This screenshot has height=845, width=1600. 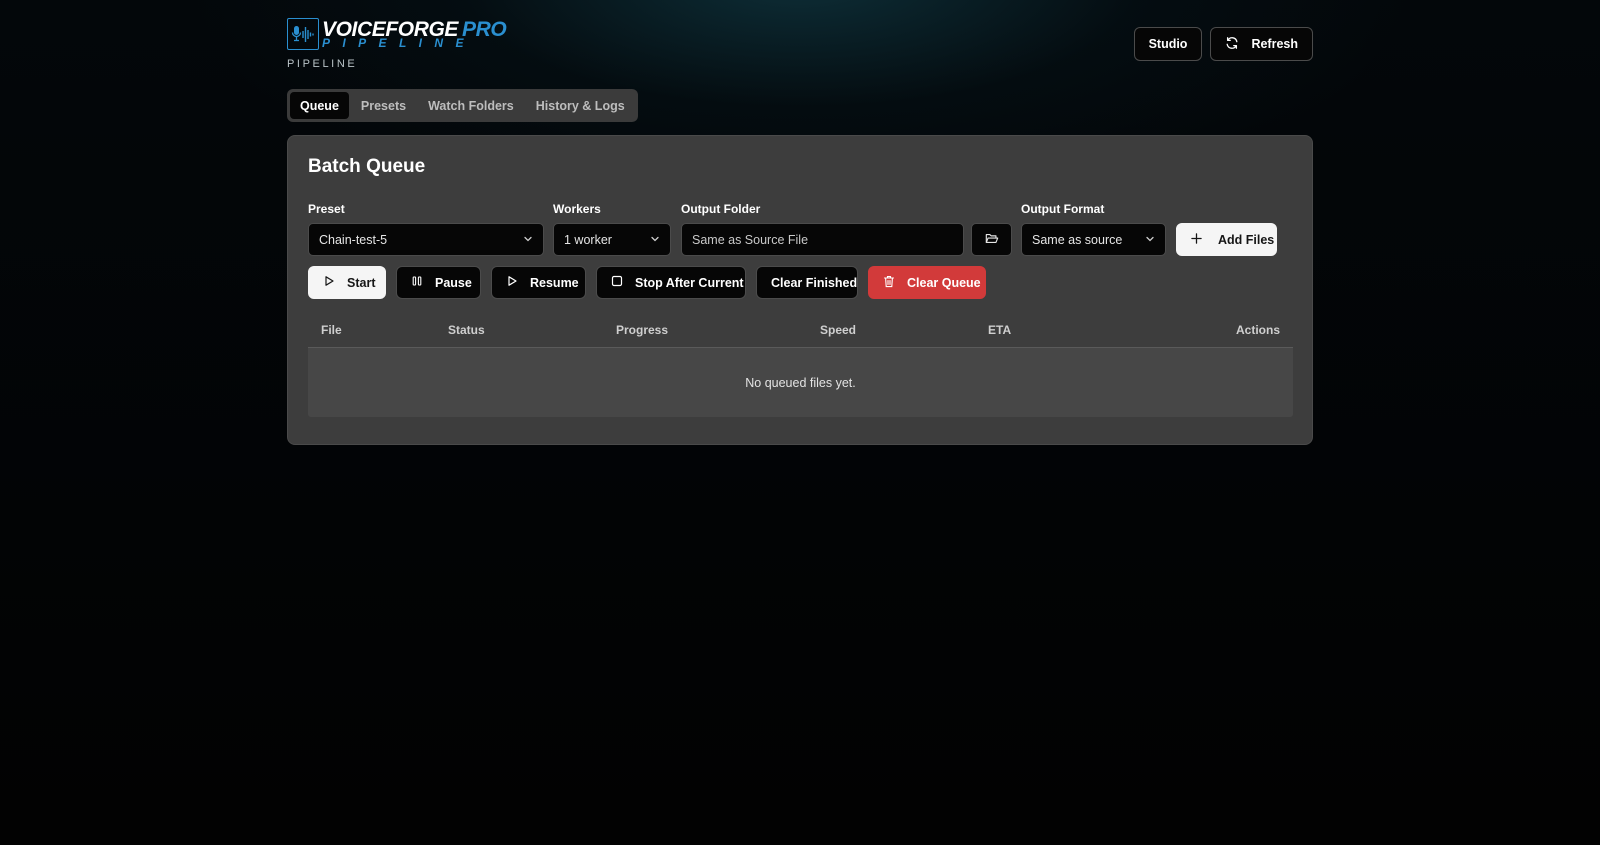 I want to click on column-status: Status, so click(x=466, y=330).